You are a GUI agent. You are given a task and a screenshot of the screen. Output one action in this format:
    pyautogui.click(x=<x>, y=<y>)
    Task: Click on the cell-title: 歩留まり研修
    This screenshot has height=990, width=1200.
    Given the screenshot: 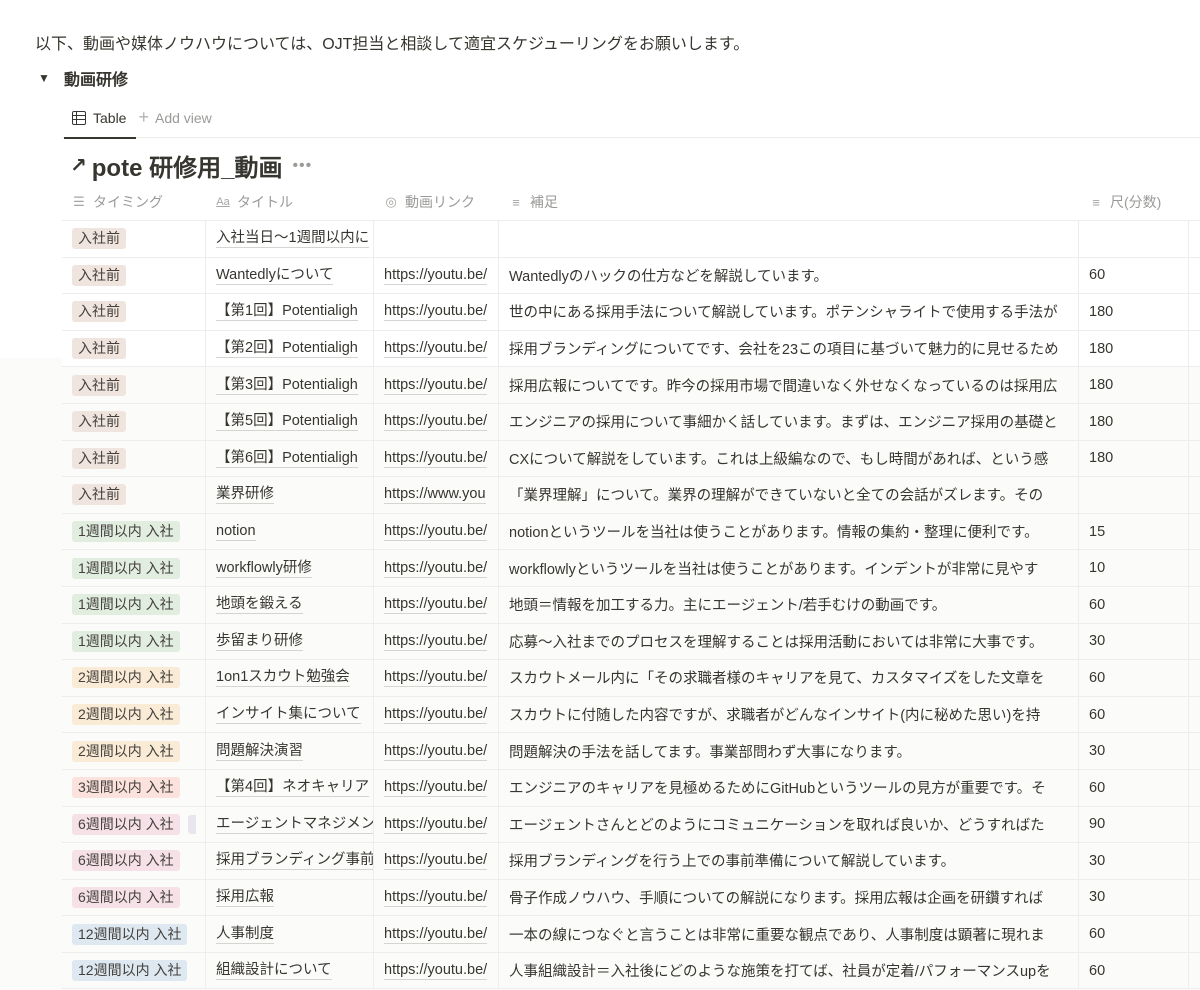 What is the action you would take?
    pyautogui.click(x=290, y=641)
    